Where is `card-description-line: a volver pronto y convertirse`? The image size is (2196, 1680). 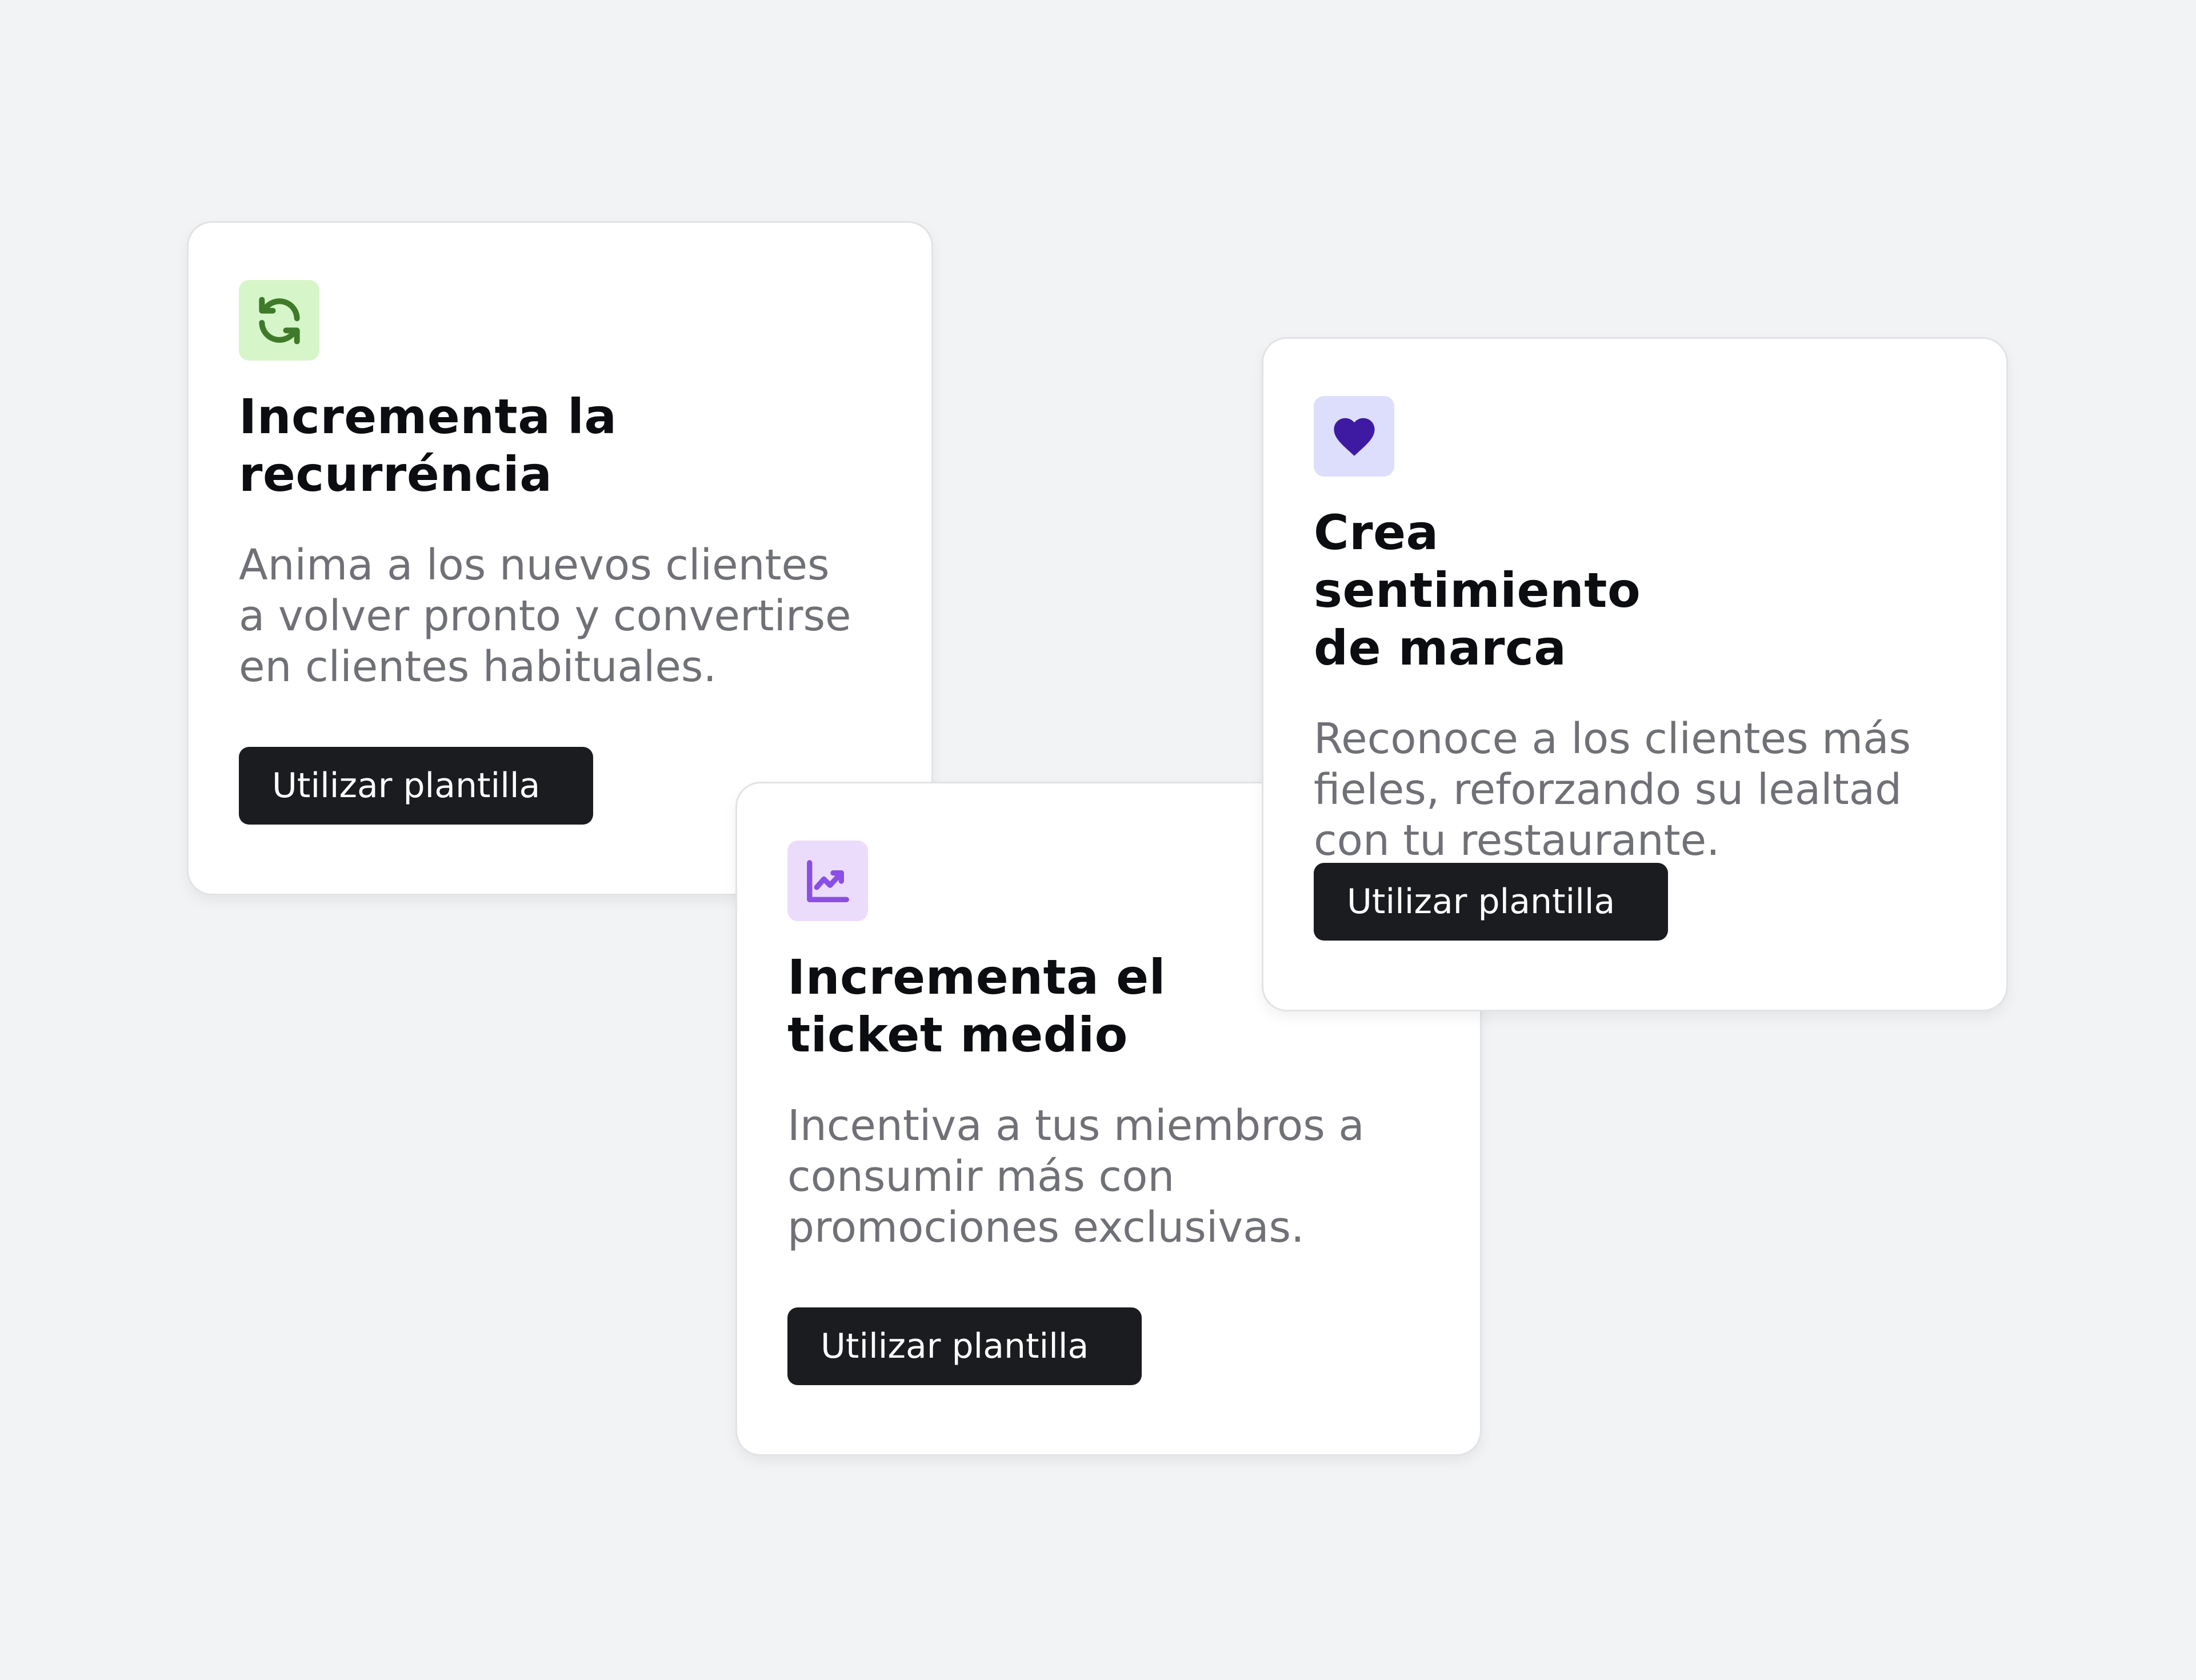
card-description-line: a volver pronto y convertirse is located at coordinates (545, 616).